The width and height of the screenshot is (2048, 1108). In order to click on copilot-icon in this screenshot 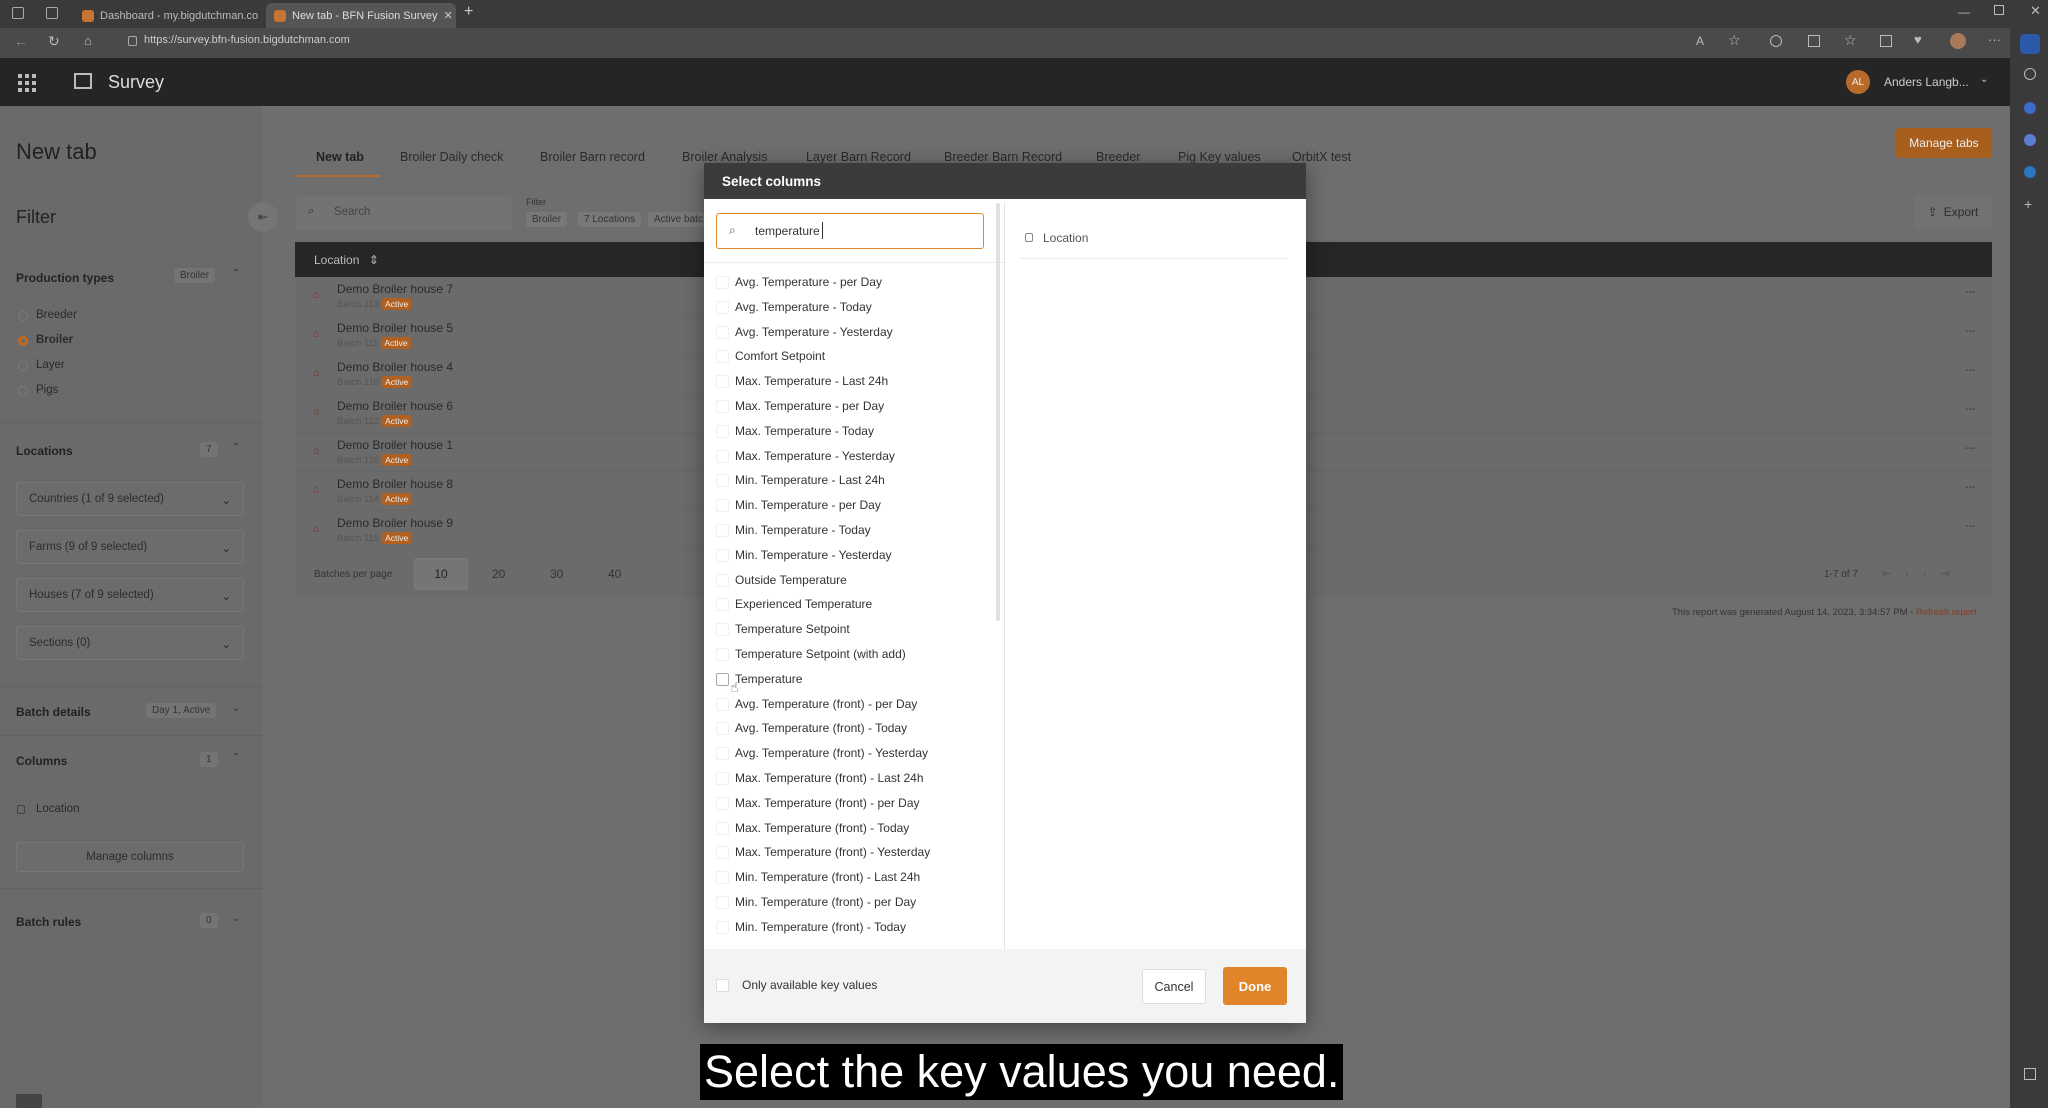, I will do `click(2030, 44)`.